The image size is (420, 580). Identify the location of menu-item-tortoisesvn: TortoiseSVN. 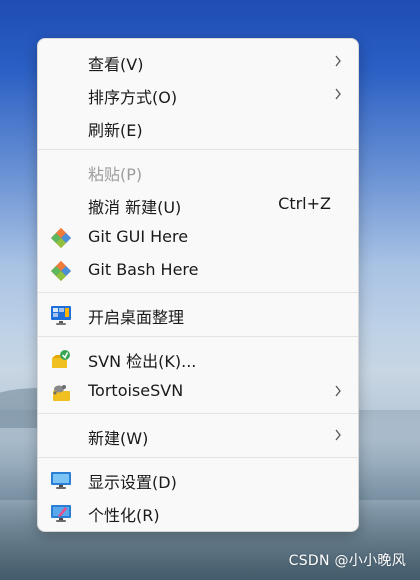
(198, 391).